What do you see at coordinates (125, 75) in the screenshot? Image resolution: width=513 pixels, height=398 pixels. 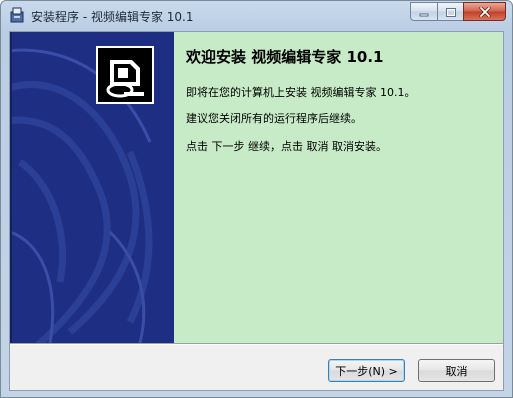 I see `install-computer-icon` at bounding box center [125, 75].